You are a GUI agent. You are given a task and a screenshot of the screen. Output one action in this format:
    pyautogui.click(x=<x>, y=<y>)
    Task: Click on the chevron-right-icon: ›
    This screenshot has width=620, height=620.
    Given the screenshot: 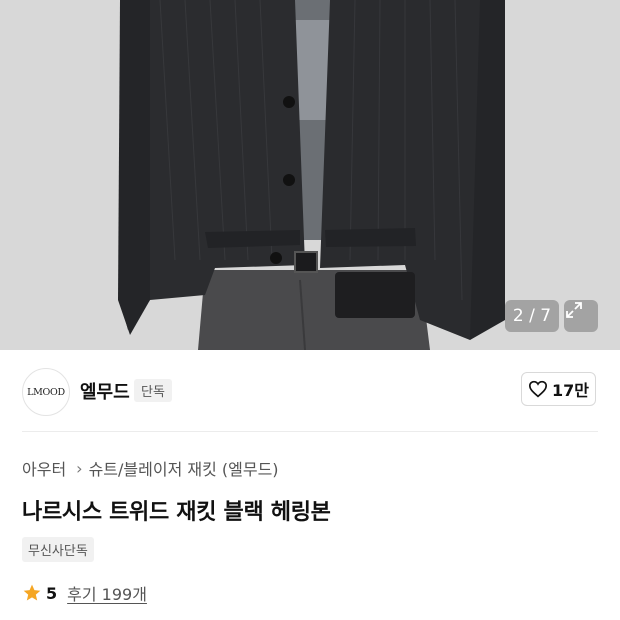 What is the action you would take?
    pyautogui.click(x=79, y=468)
    